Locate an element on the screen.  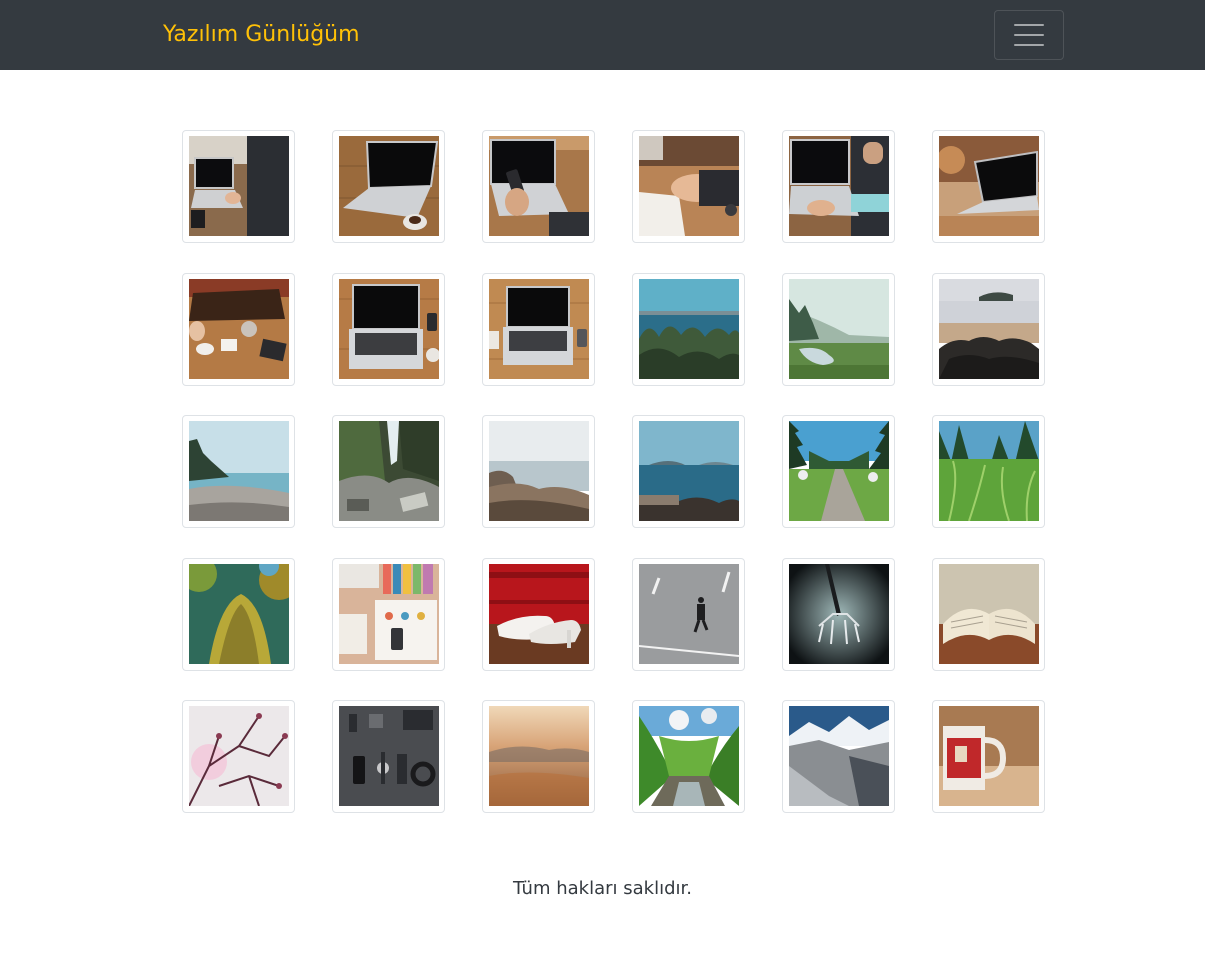
photo-snowy-mountains is located at coordinates (839, 756).